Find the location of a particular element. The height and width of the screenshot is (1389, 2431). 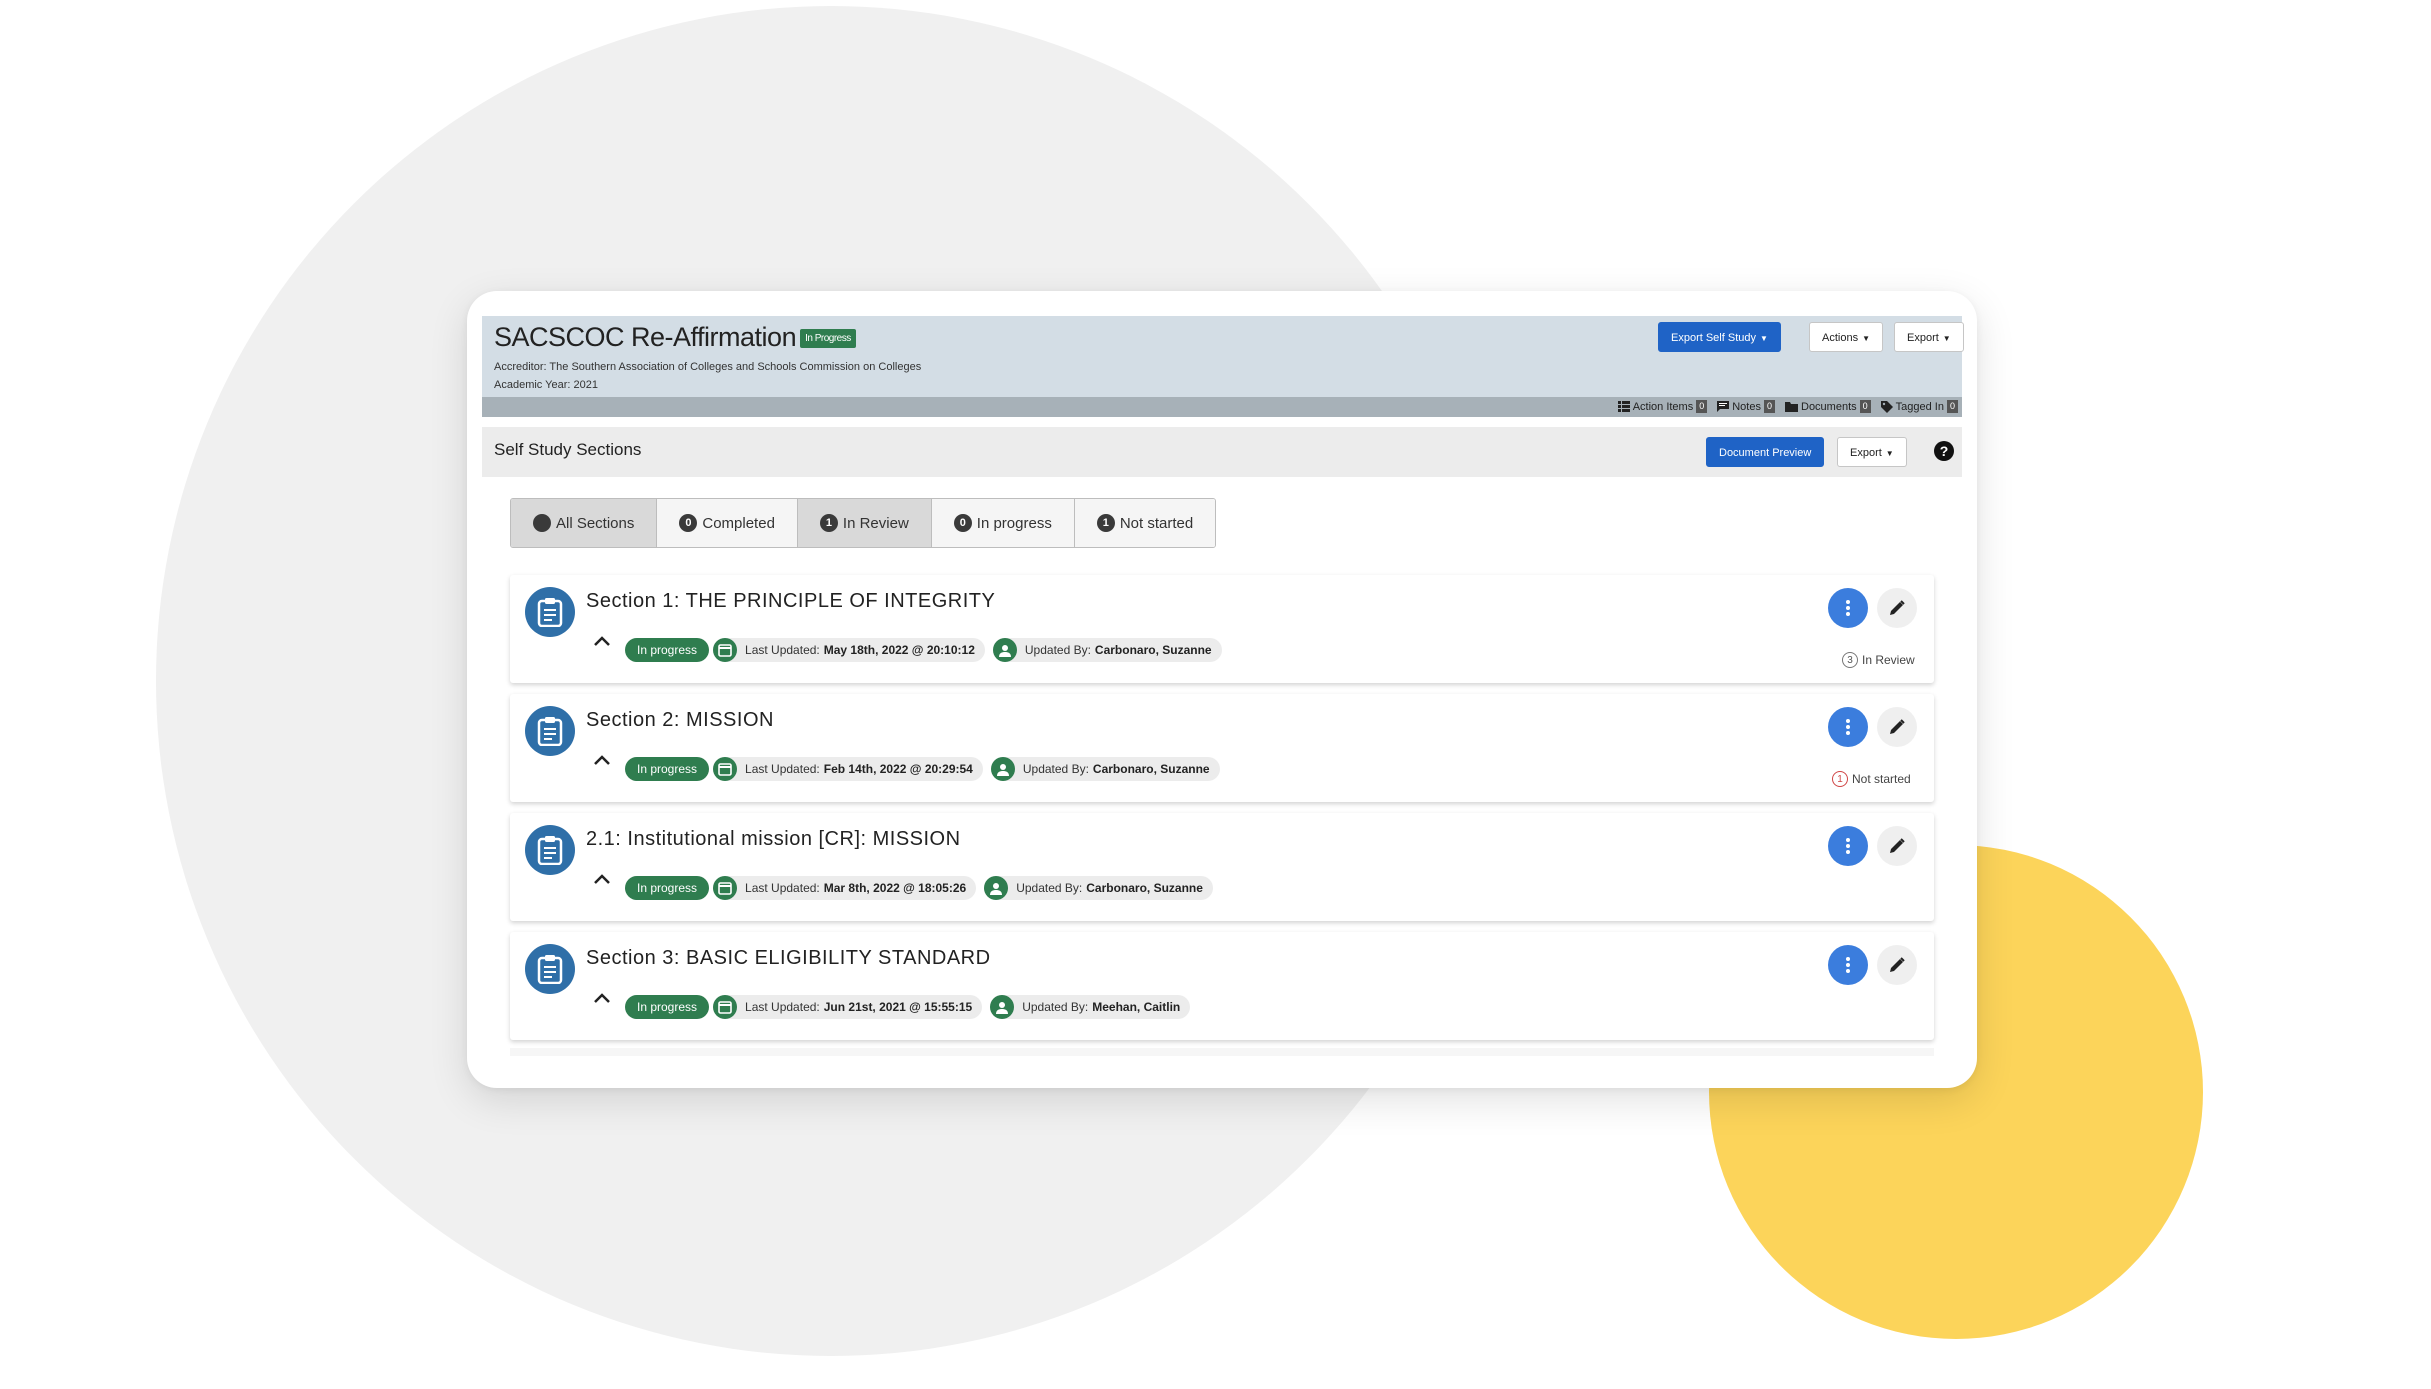

filter-tab-label: Completed is located at coordinates (738, 523).